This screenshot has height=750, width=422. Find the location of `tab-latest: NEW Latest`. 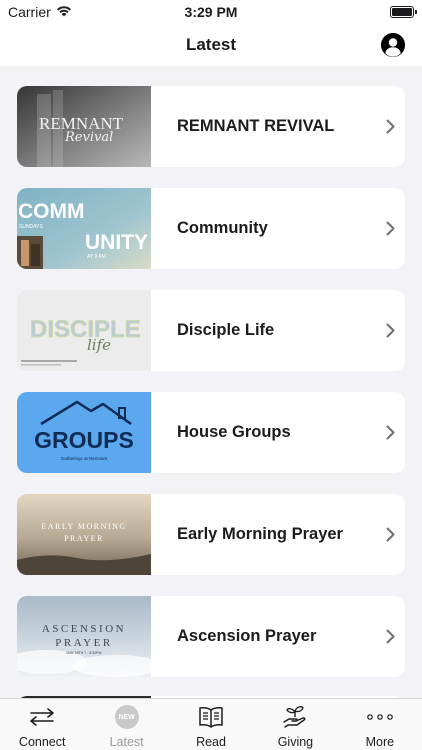

tab-latest: NEW Latest is located at coordinates (126, 724).